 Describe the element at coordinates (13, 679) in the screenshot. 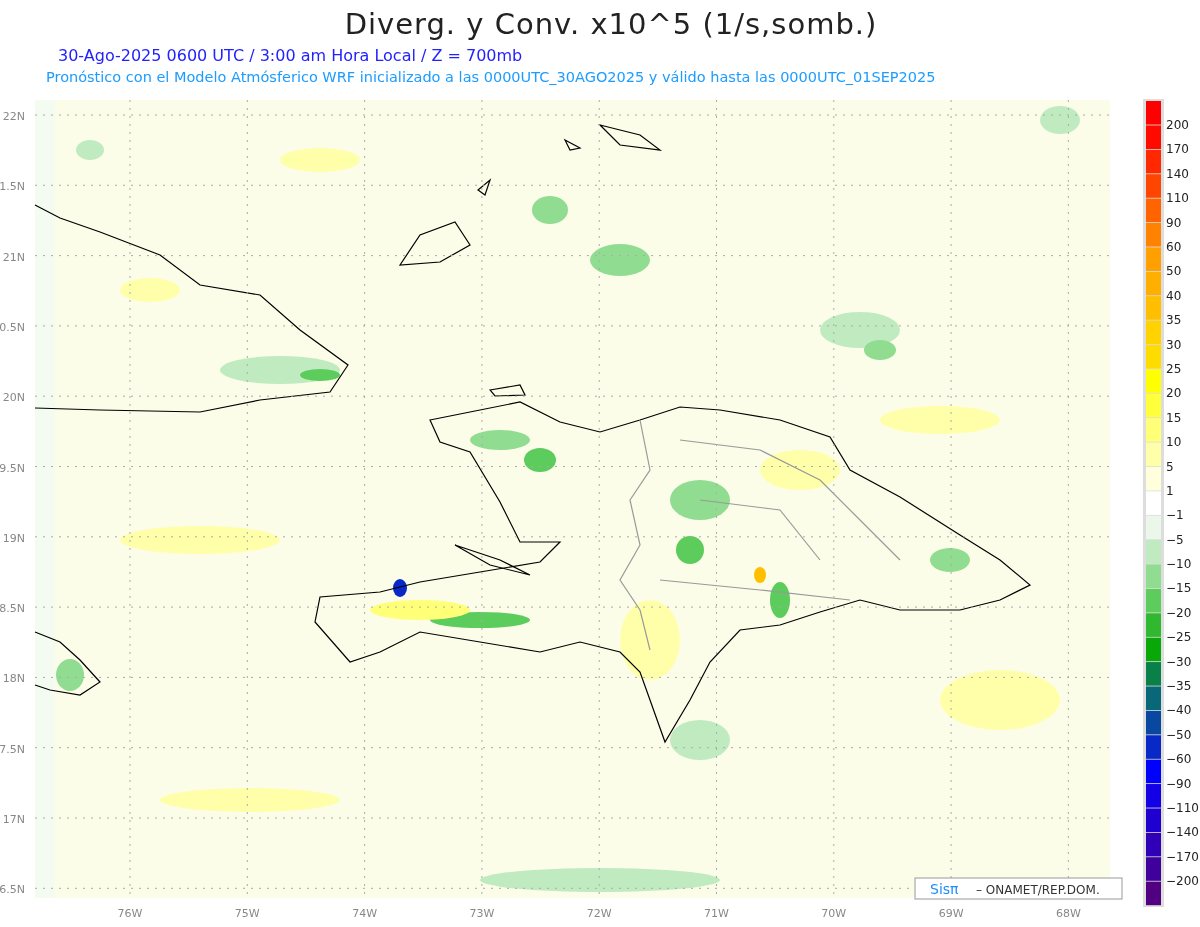

I see `latitude-label: 18N` at that location.